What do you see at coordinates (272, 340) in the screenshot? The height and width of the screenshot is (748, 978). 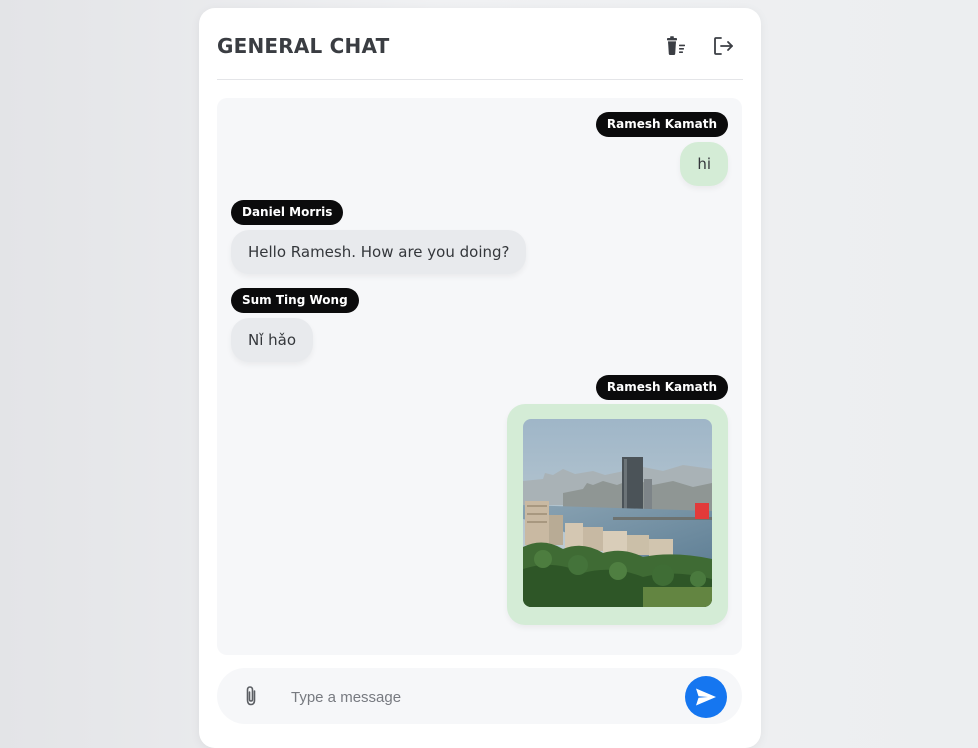 I see `incoming-message: Nǐ hǎo` at bounding box center [272, 340].